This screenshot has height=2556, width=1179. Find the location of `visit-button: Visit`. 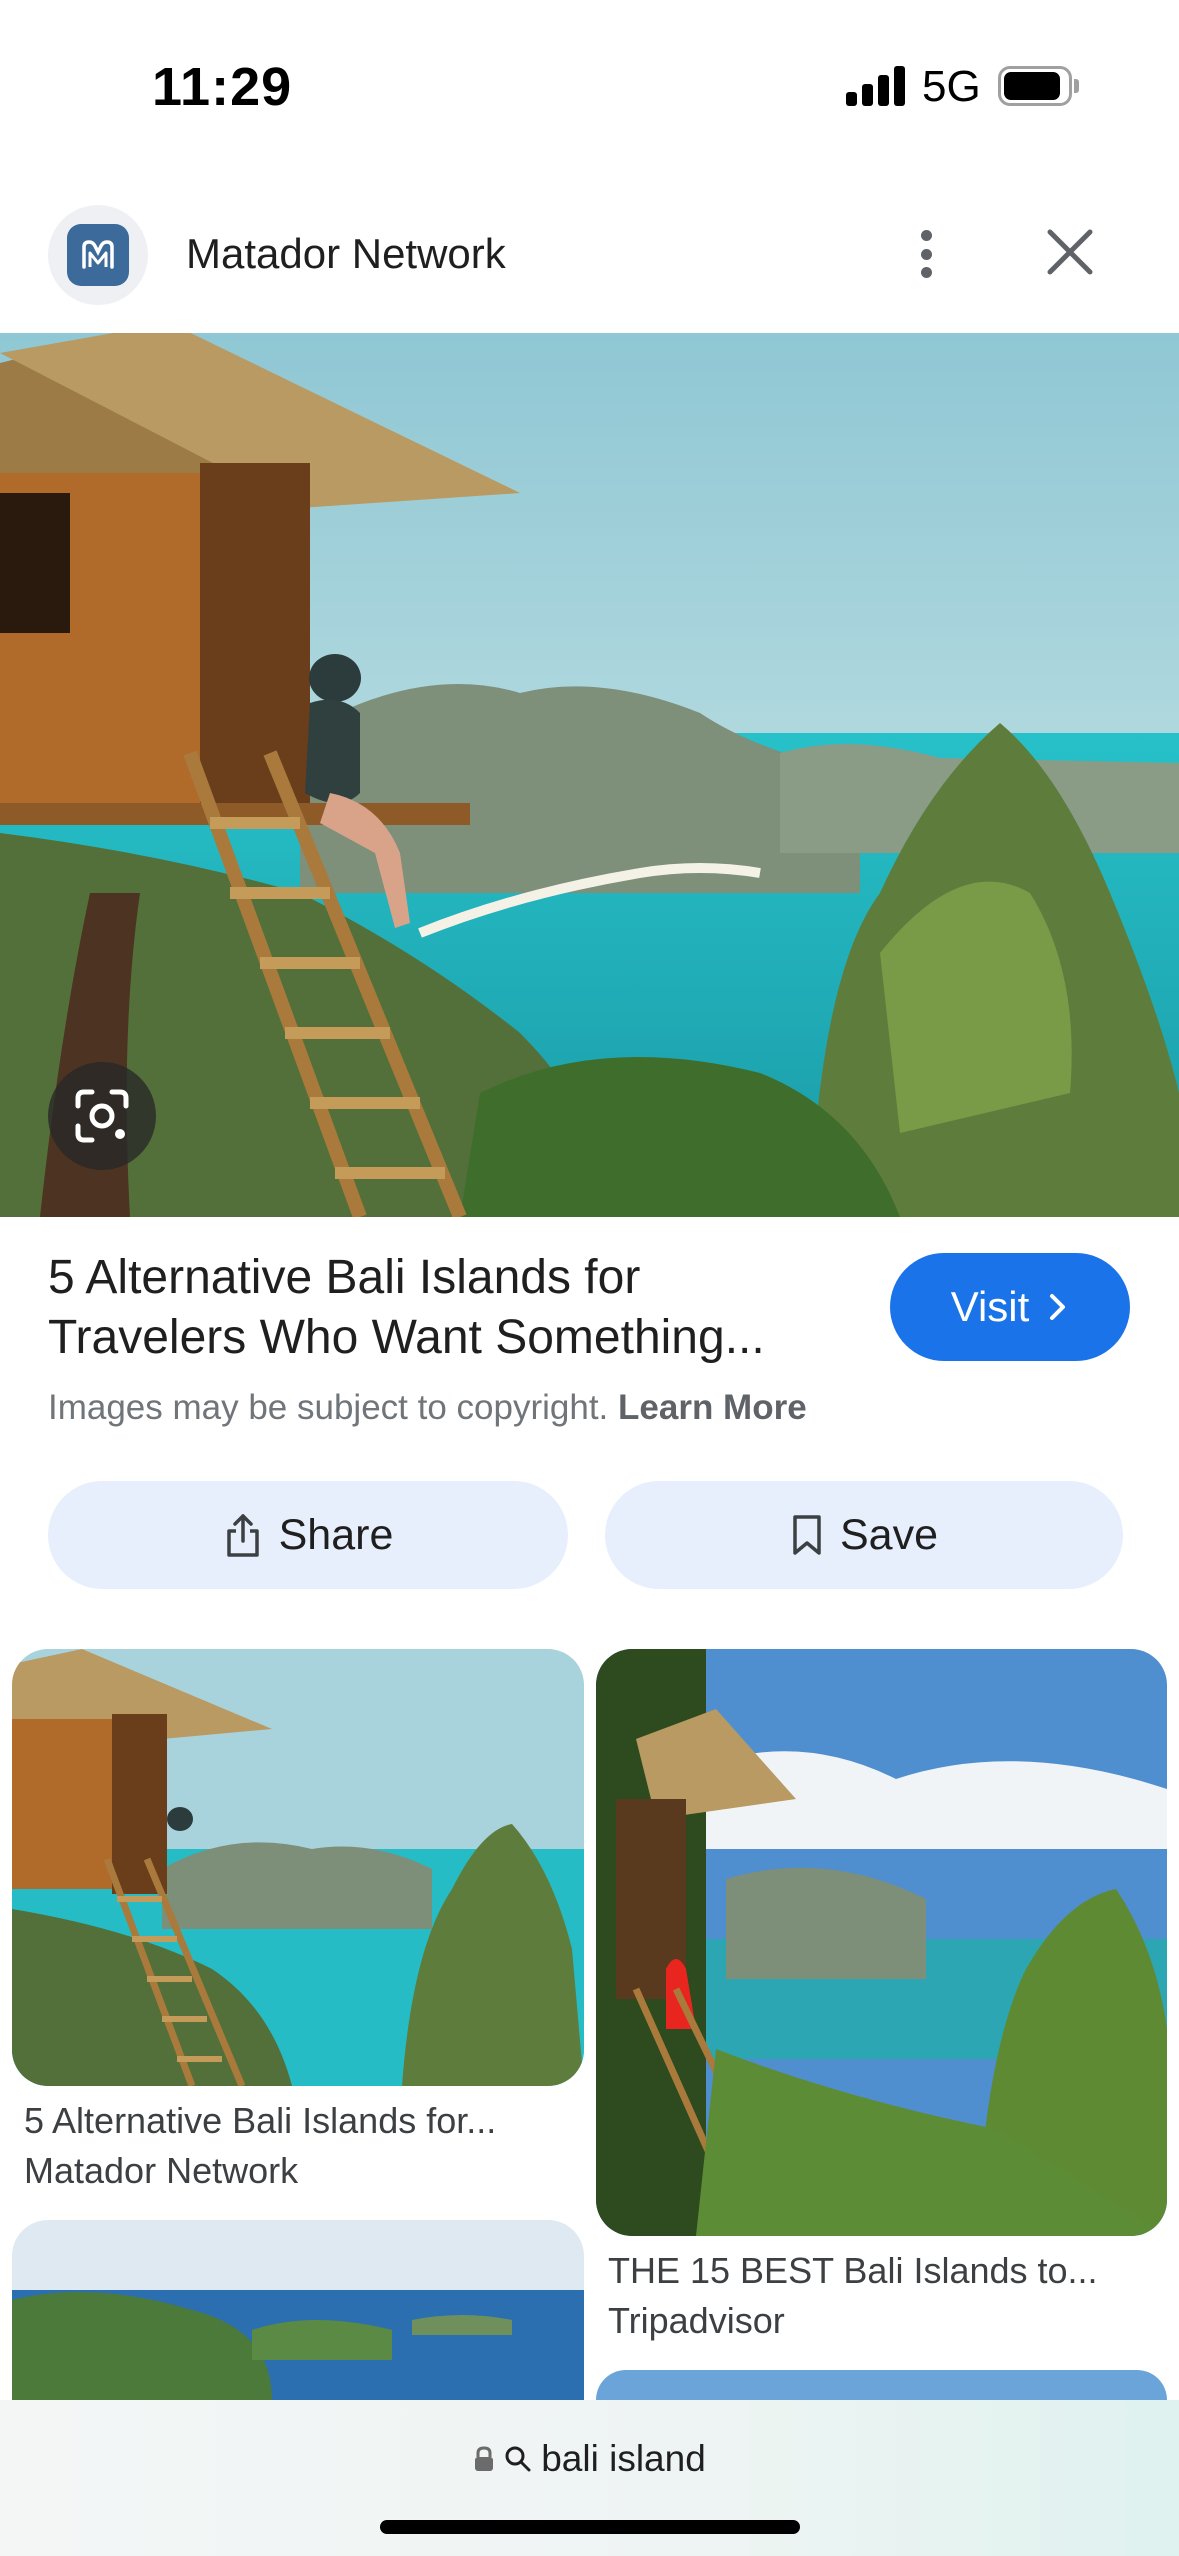

visit-button: Visit is located at coordinates (1010, 1307).